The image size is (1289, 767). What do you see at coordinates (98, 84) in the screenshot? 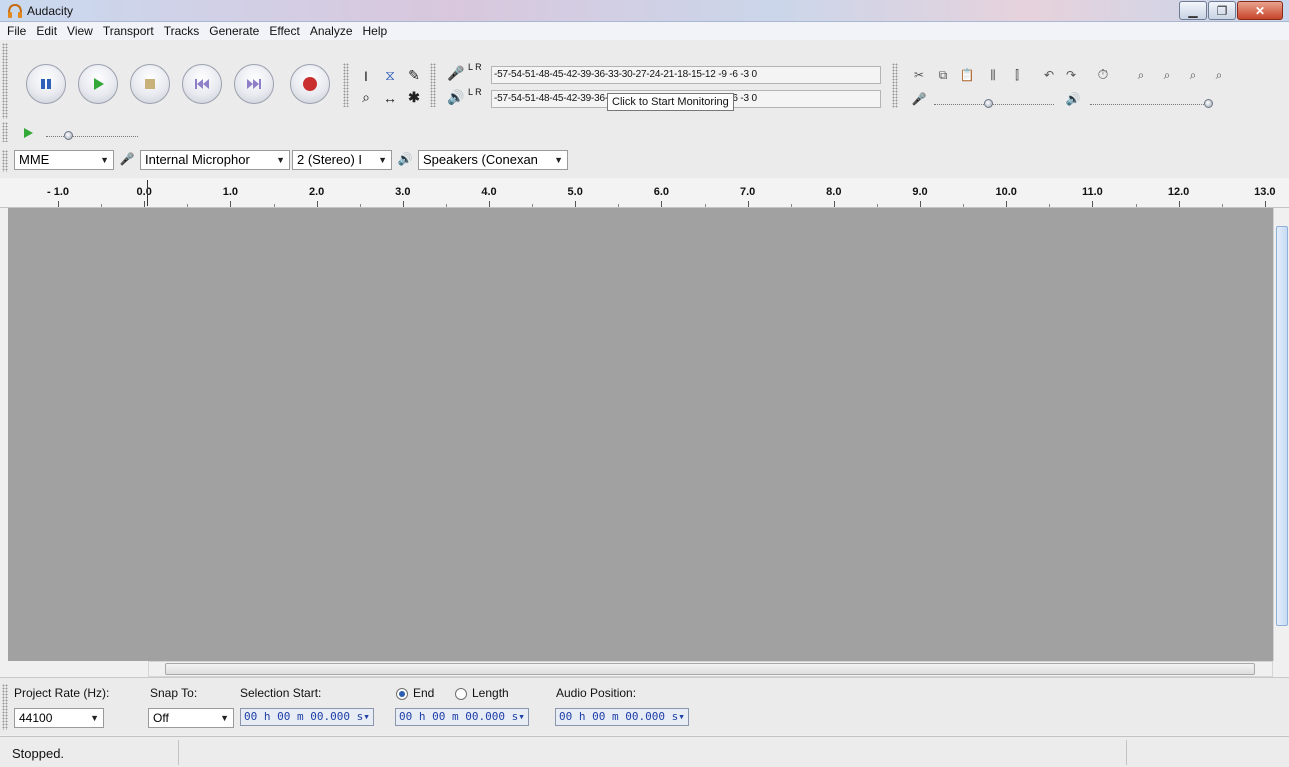
I see `play-button` at bounding box center [98, 84].